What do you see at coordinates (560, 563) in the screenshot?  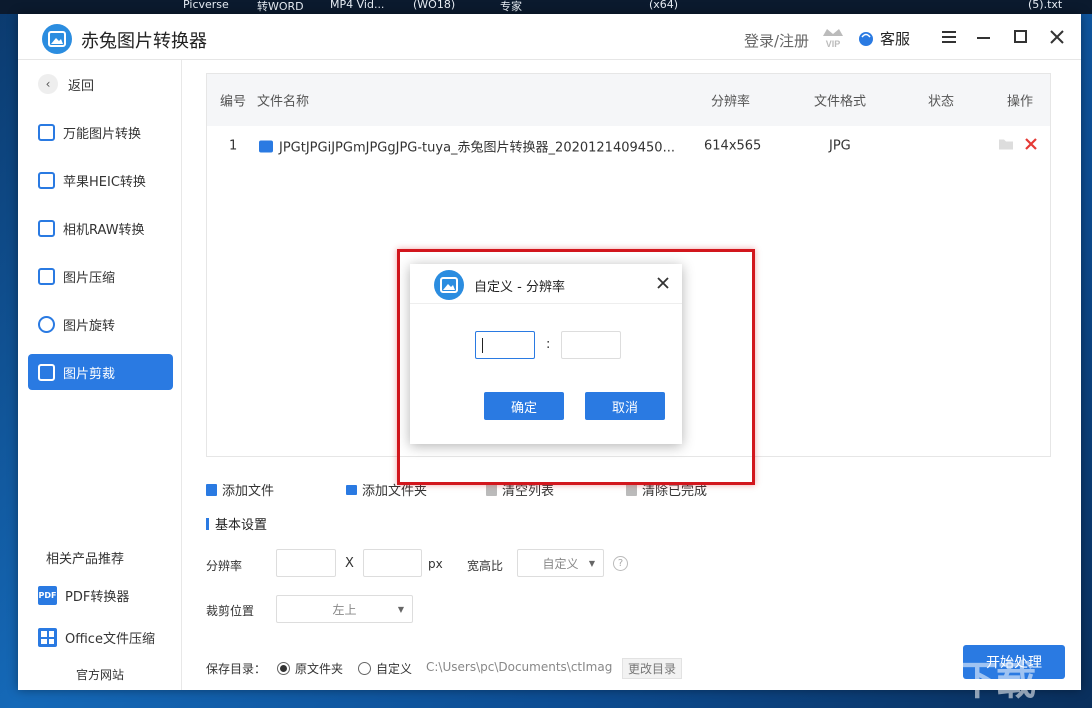 I see `aspect-ratio-select: 自定义 ▼` at bounding box center [560, 563].